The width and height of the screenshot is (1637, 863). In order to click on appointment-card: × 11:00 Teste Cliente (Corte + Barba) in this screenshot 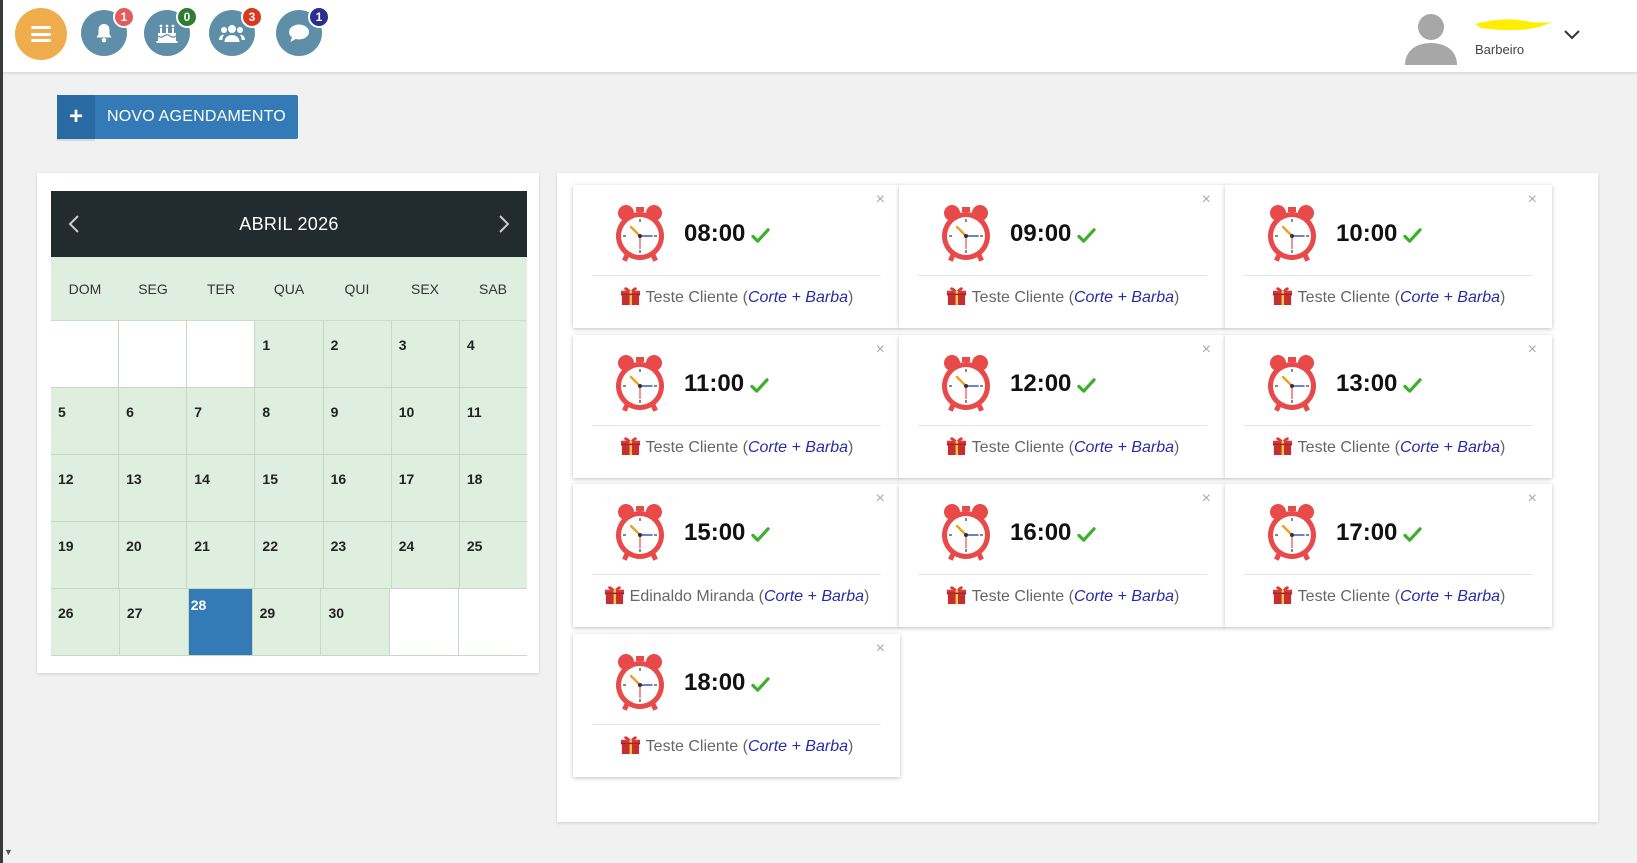, I will do `click(736, 406)`.